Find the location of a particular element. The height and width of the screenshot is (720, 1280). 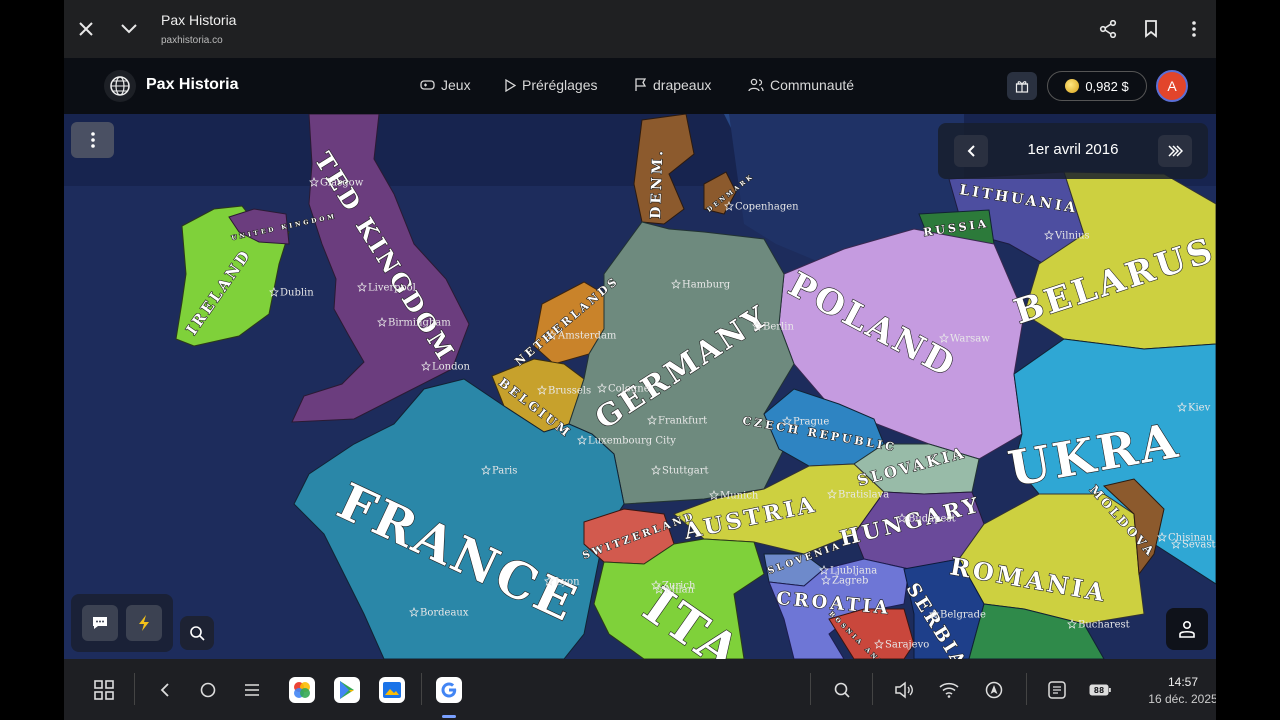

nav-prereglages-label: Préréglages is located at coordinates (560, 85).